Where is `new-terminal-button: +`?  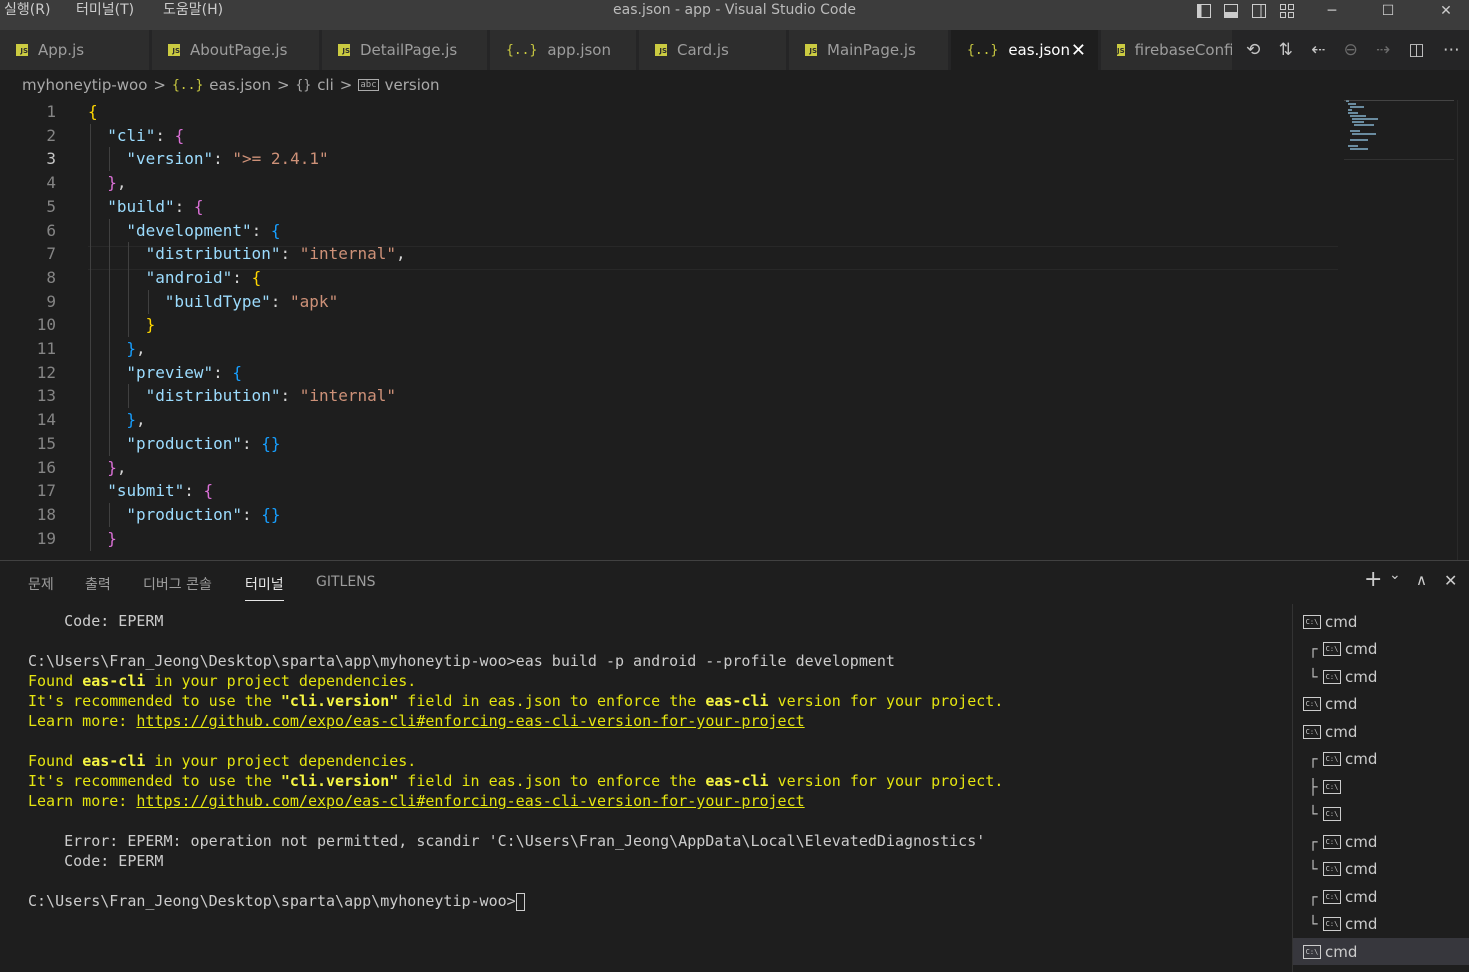
new-terminal-button: + is located at coordinates (1373, 579).